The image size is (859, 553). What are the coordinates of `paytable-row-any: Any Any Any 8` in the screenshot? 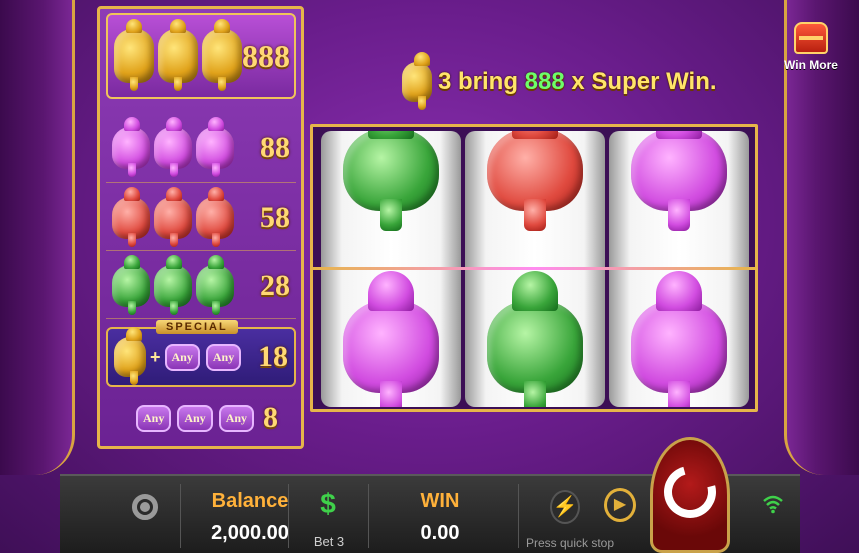 It's located at (201, 418).